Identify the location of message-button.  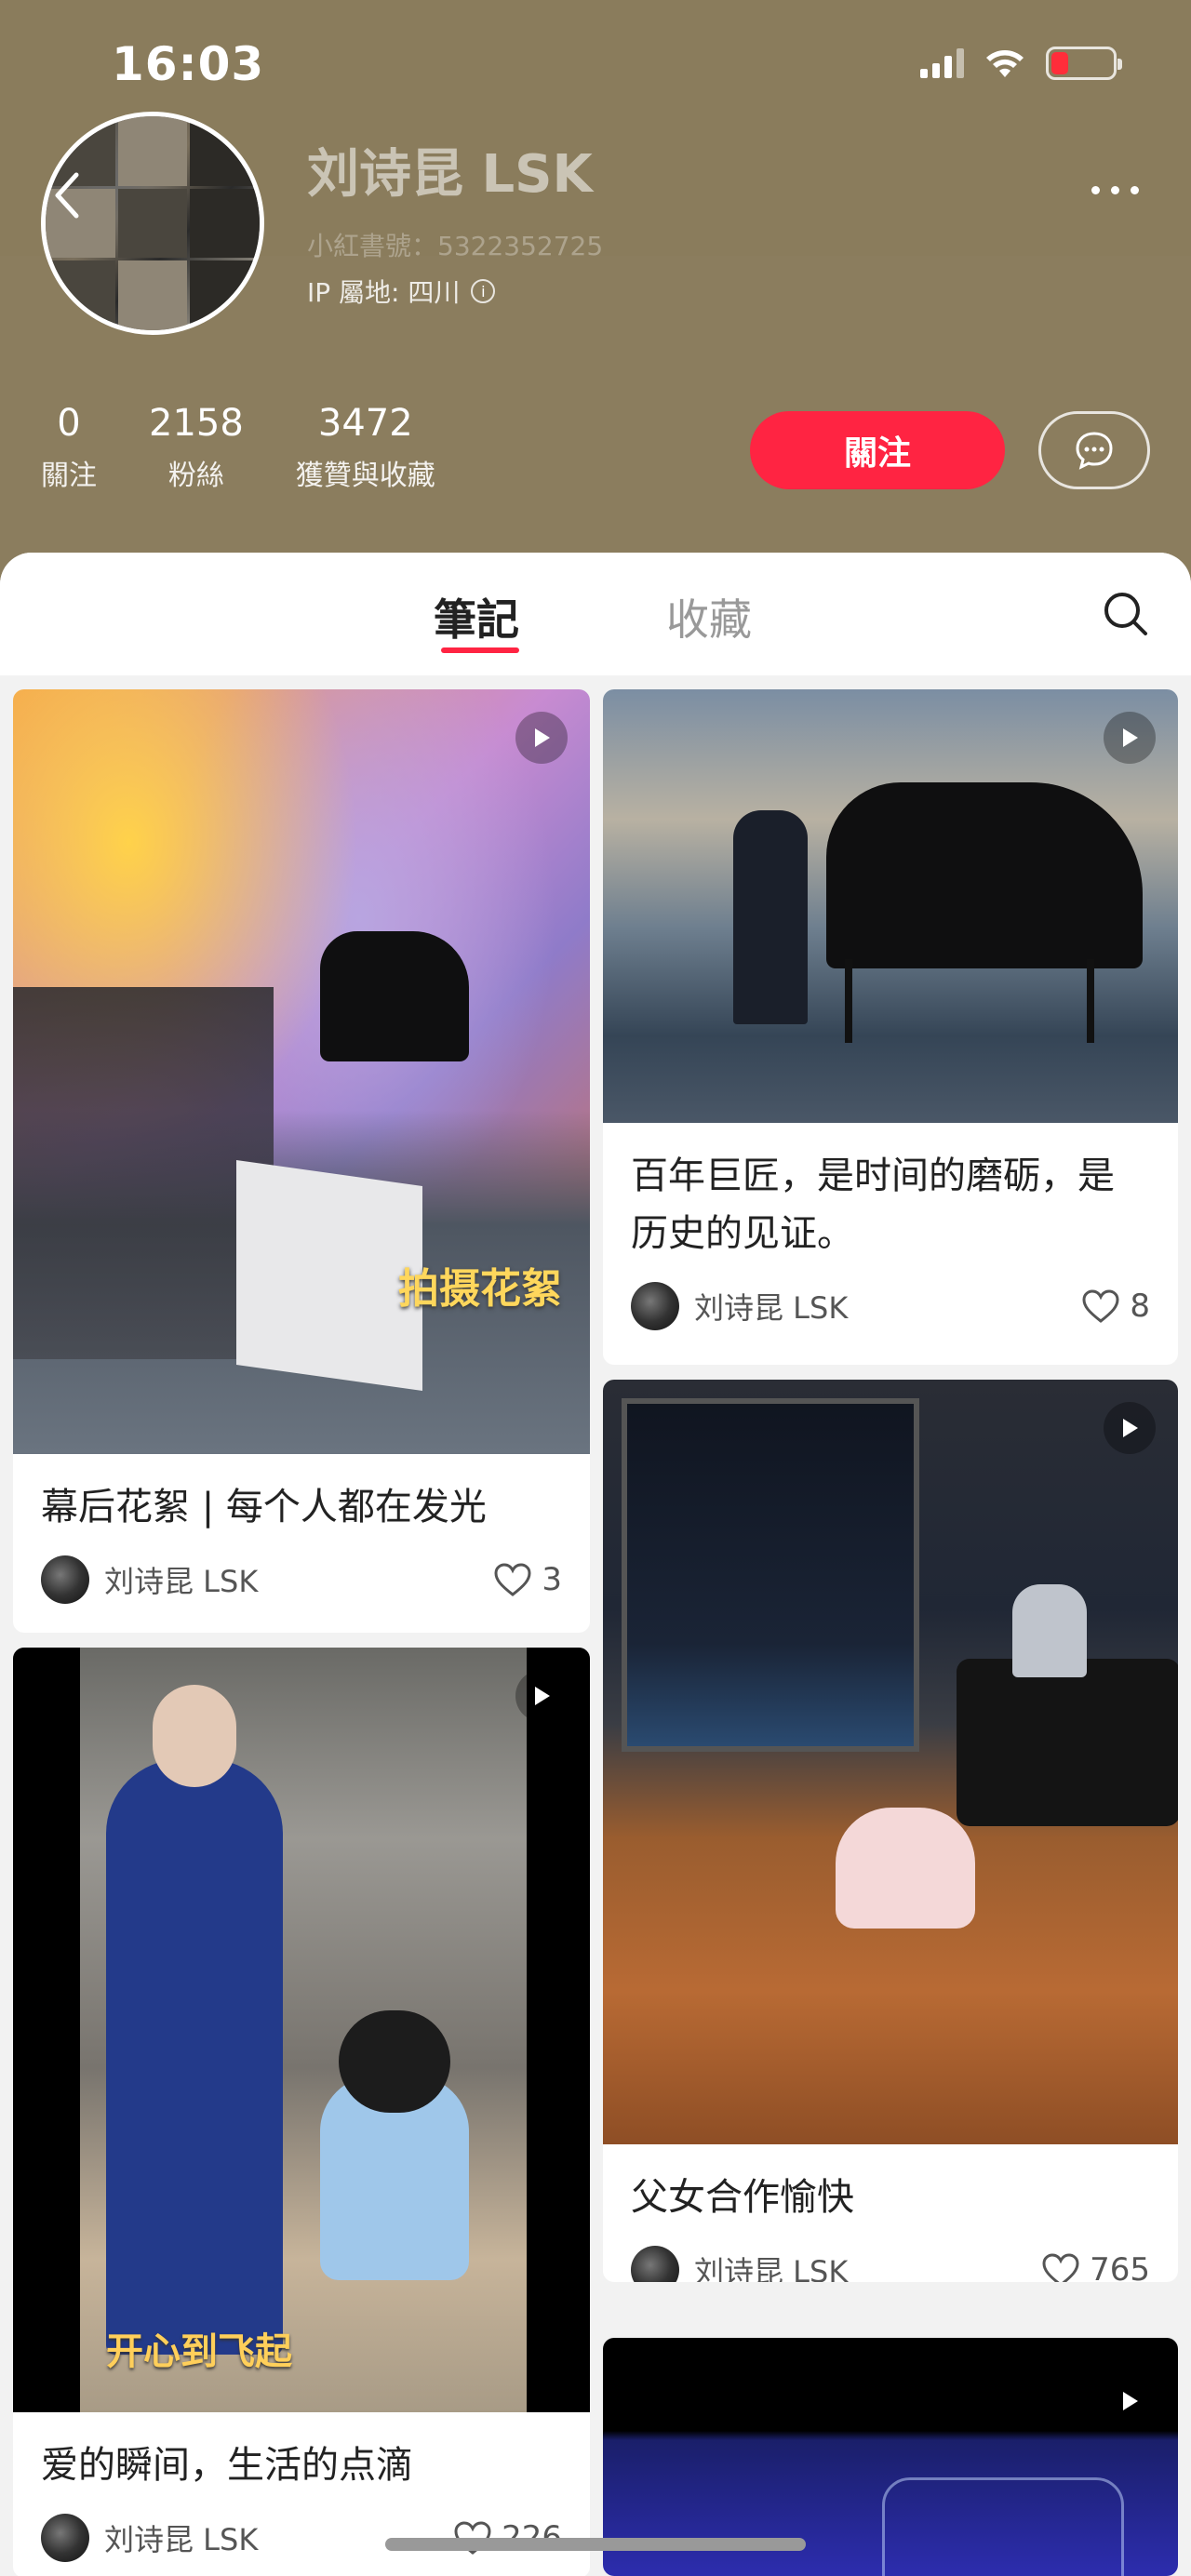
(1094, 450).